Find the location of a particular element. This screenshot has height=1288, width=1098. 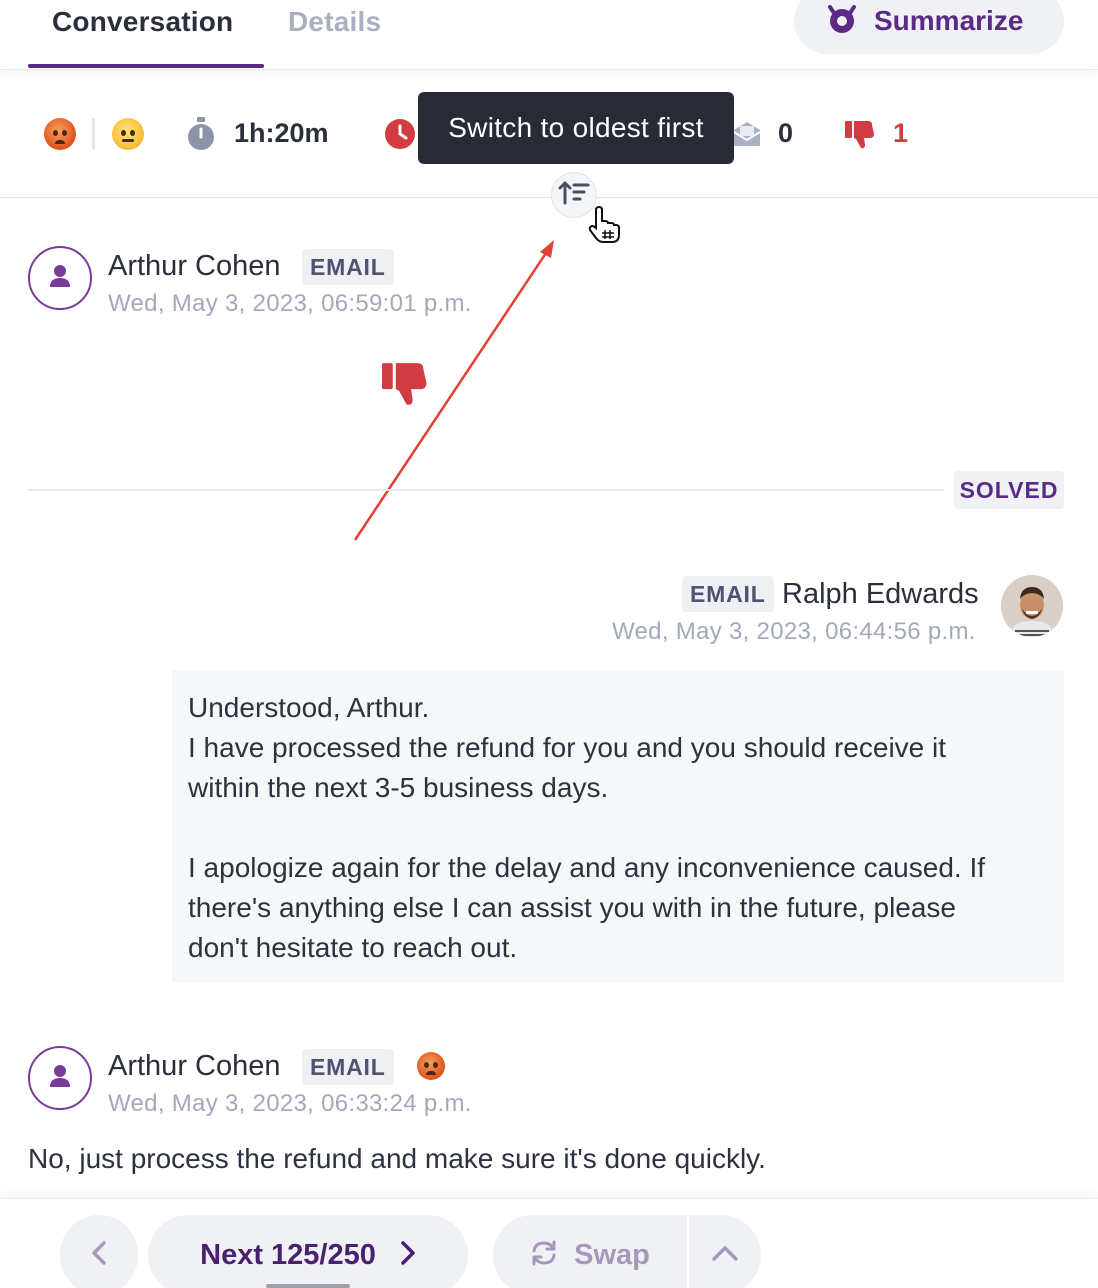

swap-label: Swap is located at coordinates (612, 1254).